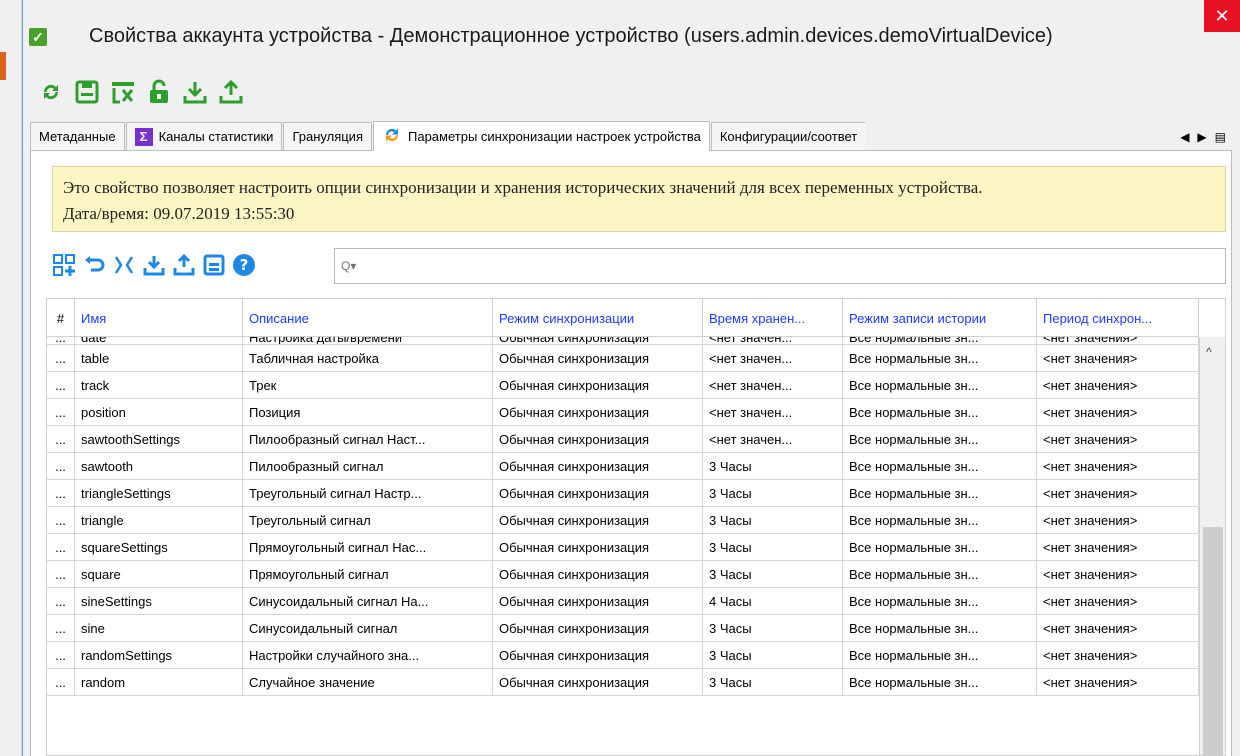 The width and height of the screenshot is (1240, 756). Describe the element at coordinates (1213, 641) in the screenshot. I see `scrollbar-thumb` at that location.